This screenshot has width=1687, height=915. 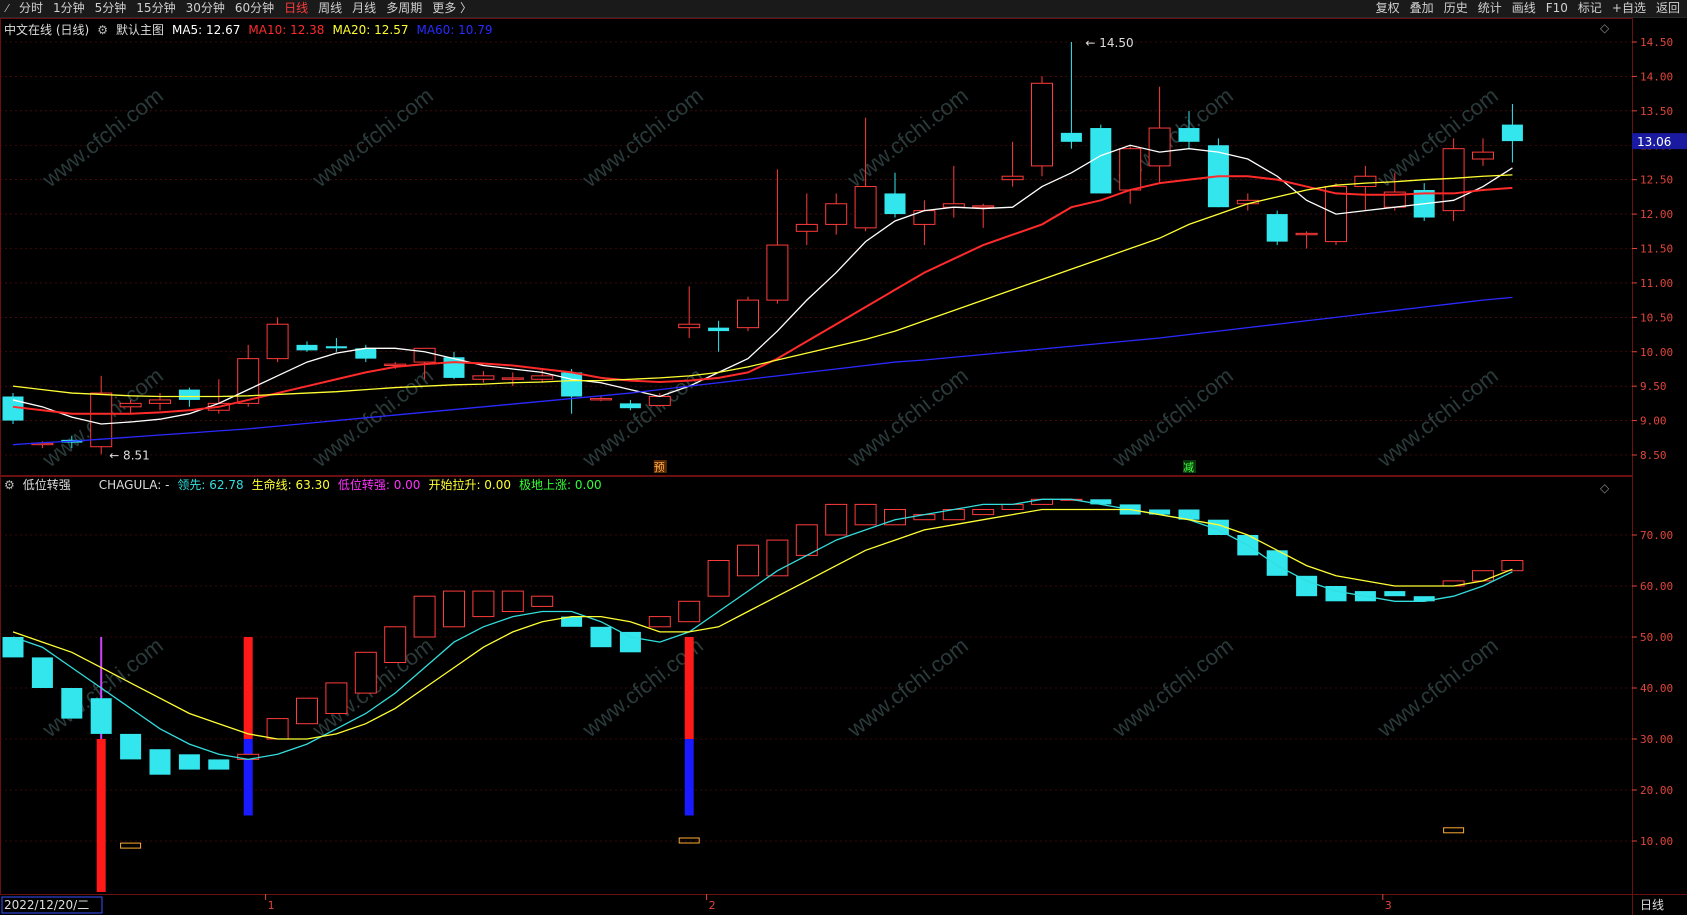 What do you see at coordinates (1656, 790) in the screenshot?
I see `indicator-tick-label: 20.00` at bounding box center [1656, 790].